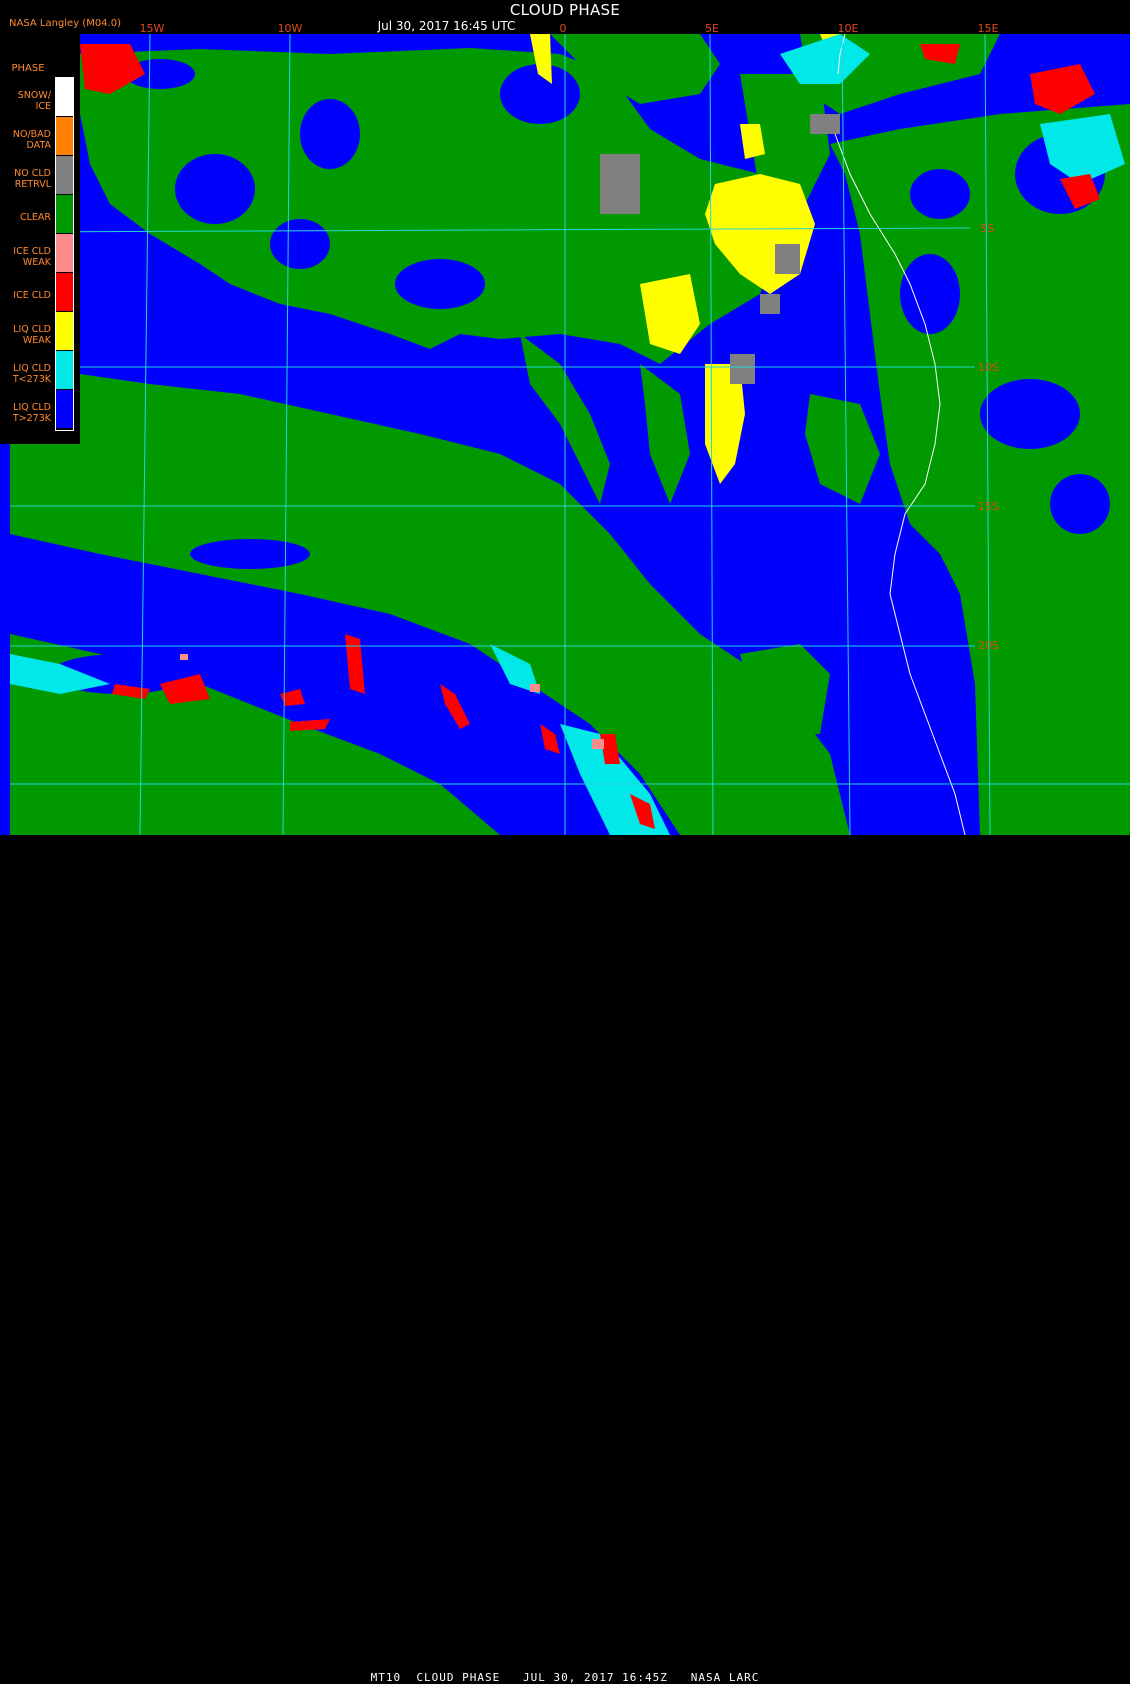 The width and height of the screenshot is (1130, 1684). Describe the element at coordinates (987, 228) in the screenshot. I see `lat-label-5s: 5S` at that location.